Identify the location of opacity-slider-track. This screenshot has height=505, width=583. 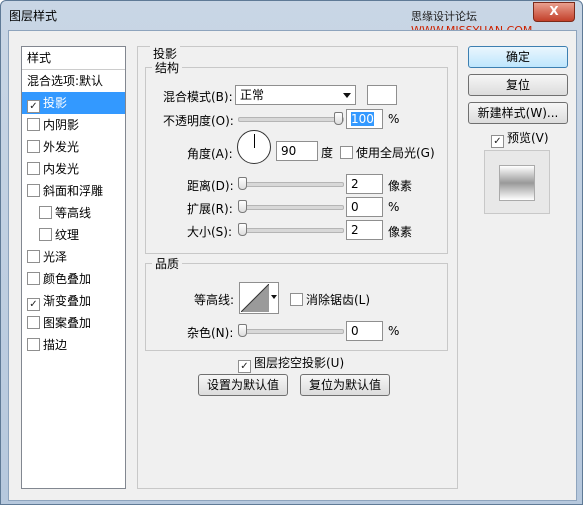
(291, 119).